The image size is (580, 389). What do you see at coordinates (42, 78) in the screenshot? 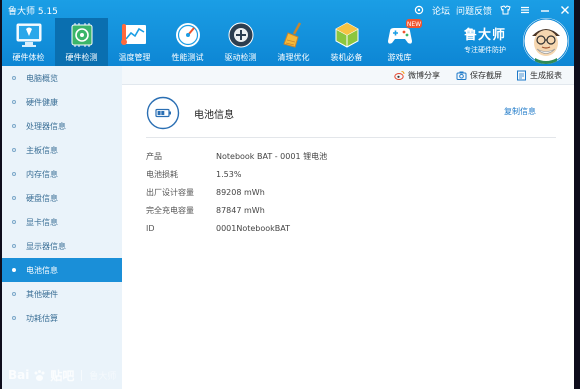
I see `sidebar-item-label: 电脑概览` at bounding box center [42, 78].